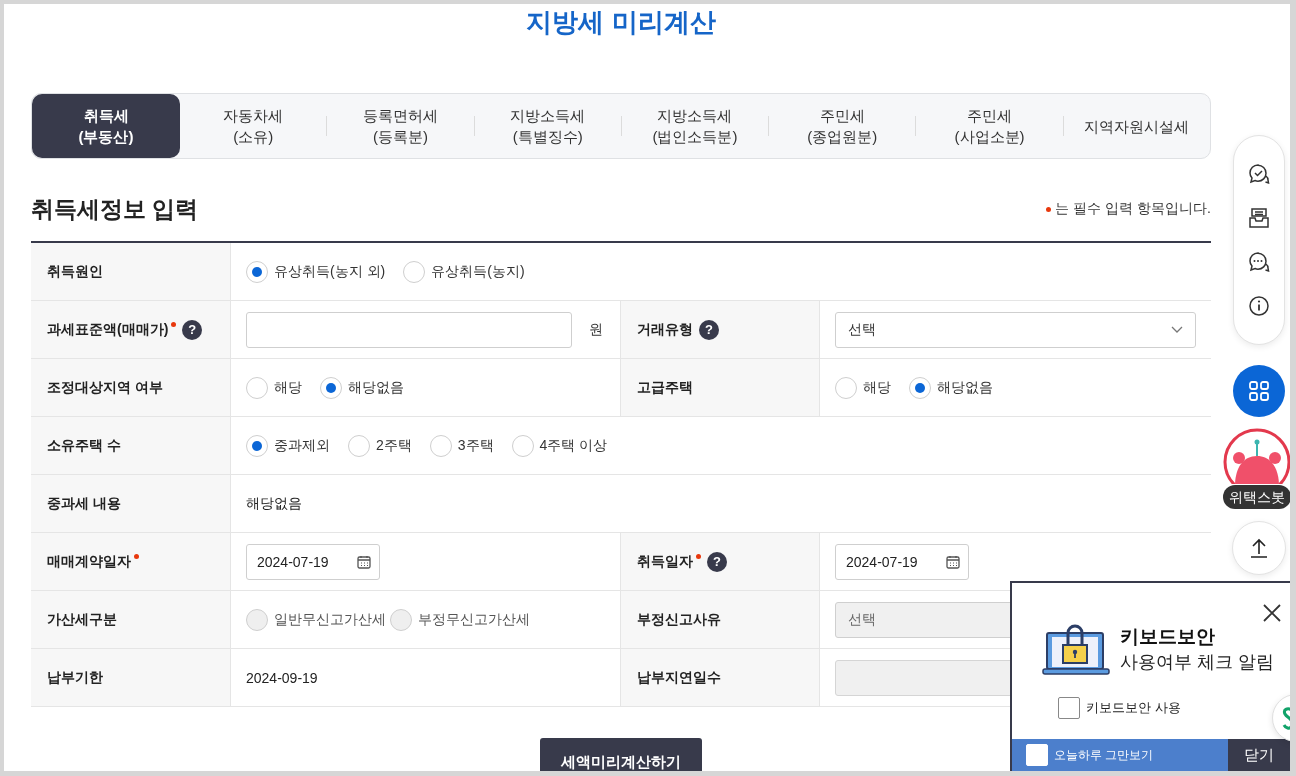 The height and width of the screenshot is (776, 1296). What do you see at coordinates (105, 387) in the screenshot?
I see `field-label: 조정대상지역 여부` at bounding box center [105, 387].